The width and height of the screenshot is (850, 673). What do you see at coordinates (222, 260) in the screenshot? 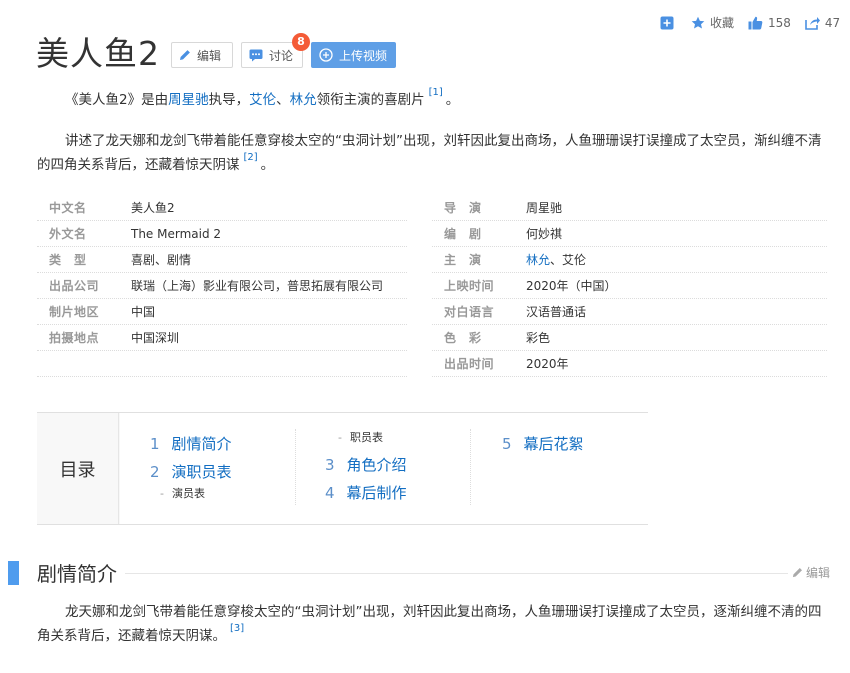
I see `info-item: 类 型 喜剧、剧情` at bounding box center [222, 260].